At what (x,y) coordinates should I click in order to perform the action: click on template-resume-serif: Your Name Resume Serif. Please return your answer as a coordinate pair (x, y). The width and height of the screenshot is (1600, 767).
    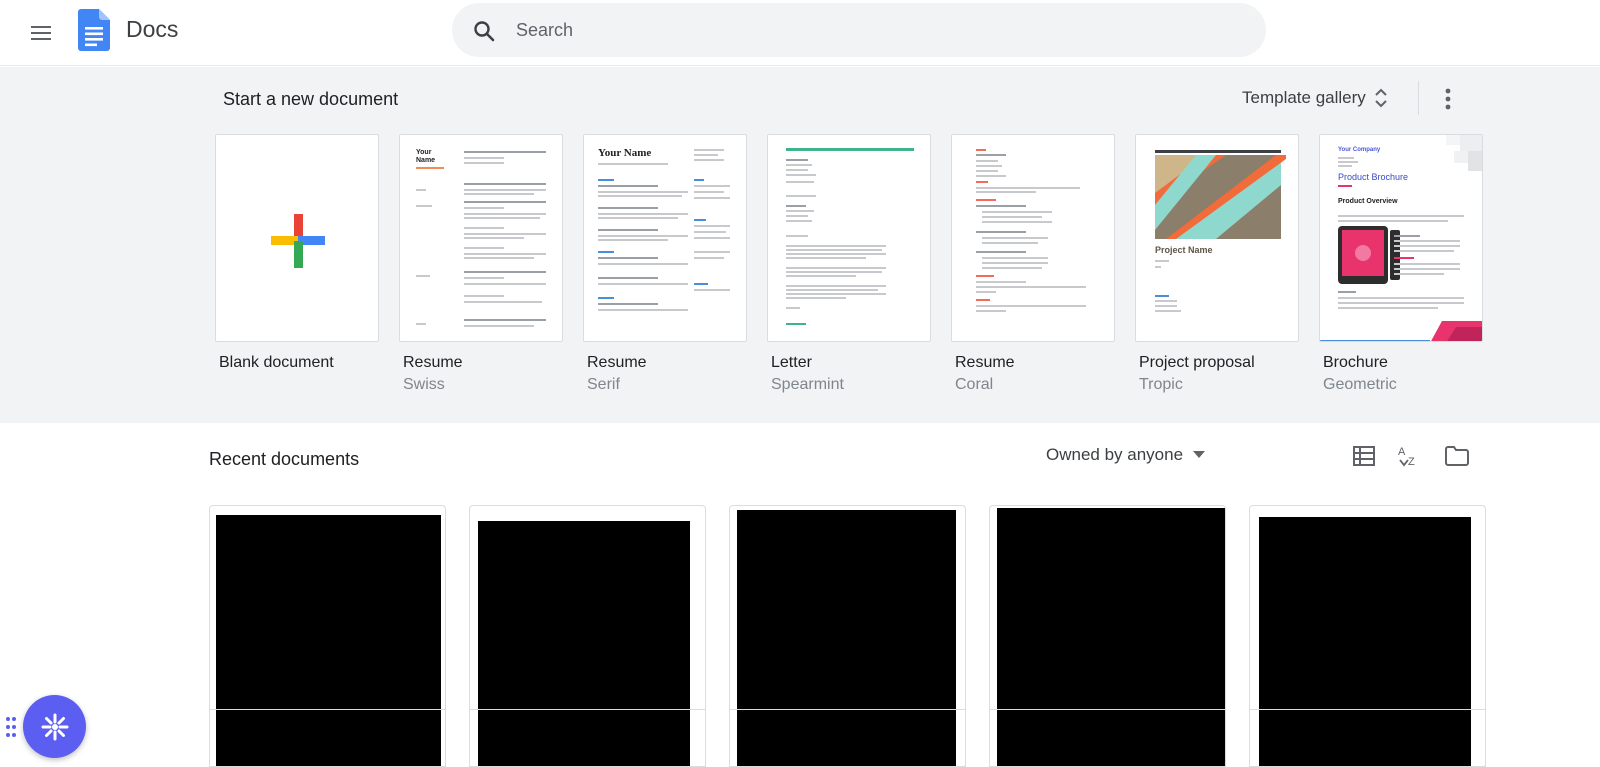
    Looking at the image, I should click on (665, 265).